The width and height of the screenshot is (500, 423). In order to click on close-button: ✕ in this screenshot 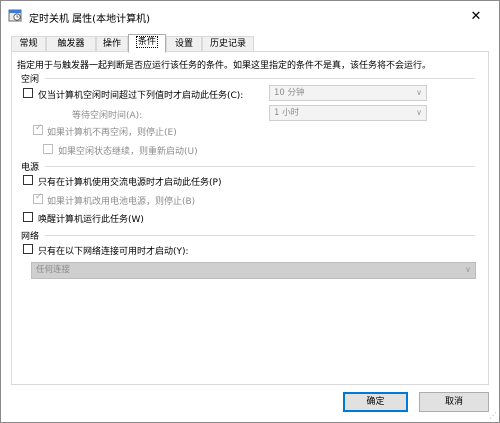, I will do `click(476, 16)`.